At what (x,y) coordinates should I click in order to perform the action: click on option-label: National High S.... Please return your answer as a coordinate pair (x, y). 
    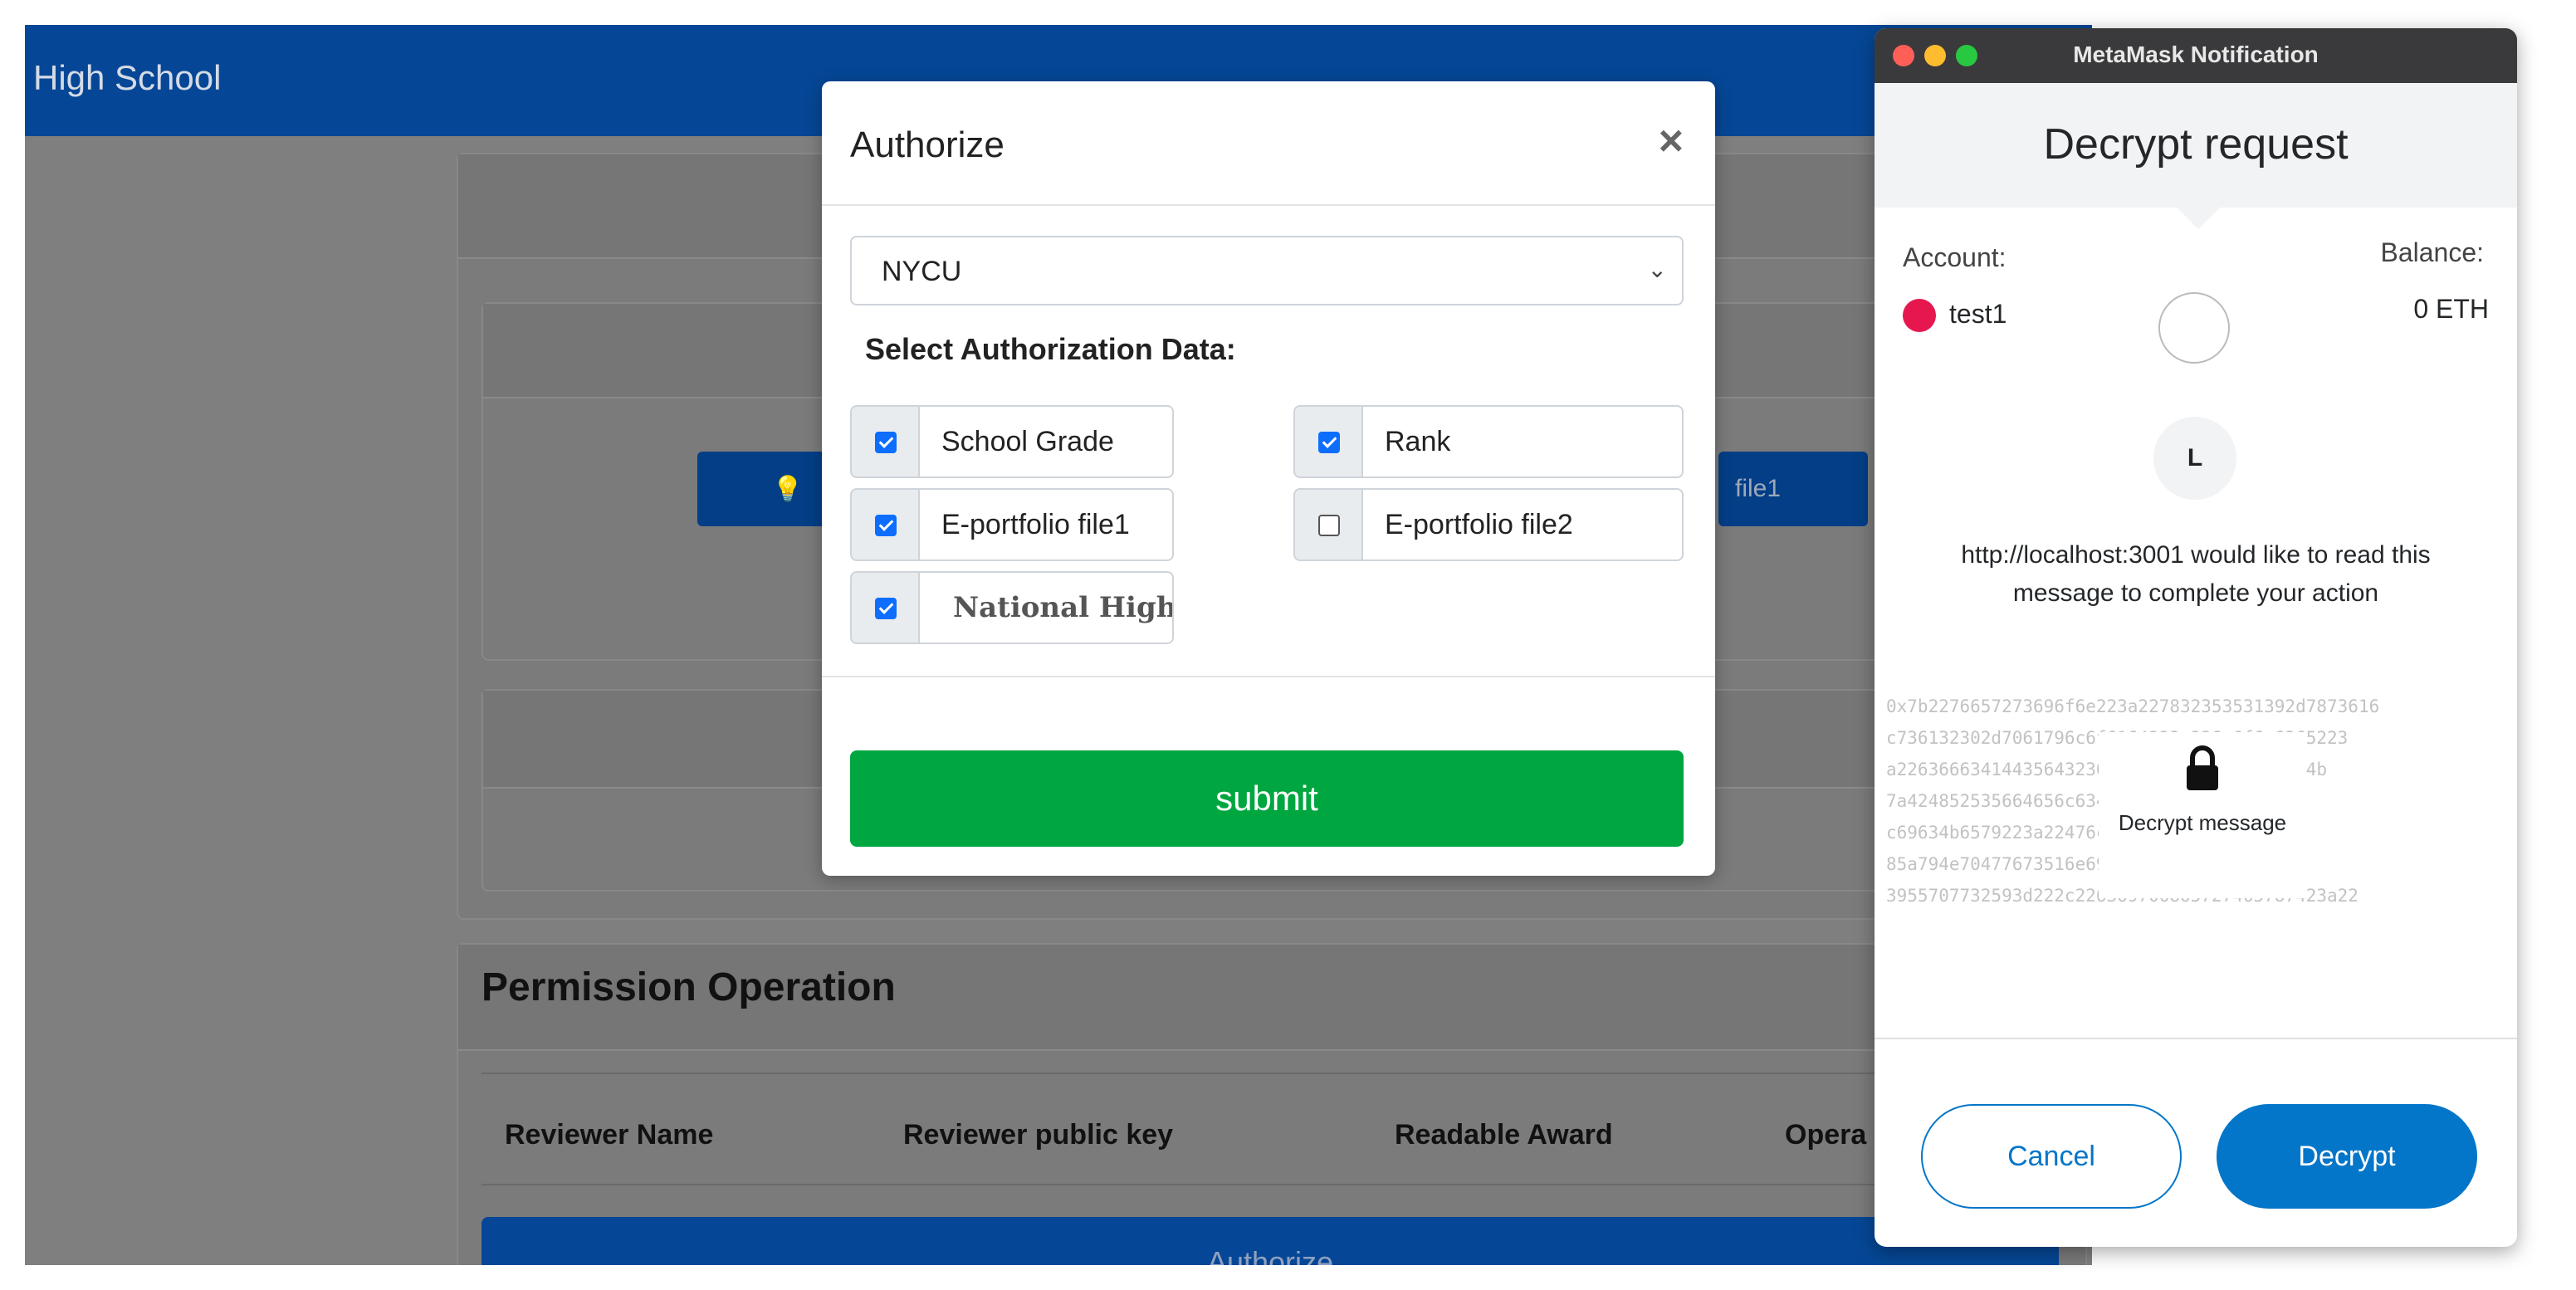
    Looking at the image, I should click on (1046, 607).